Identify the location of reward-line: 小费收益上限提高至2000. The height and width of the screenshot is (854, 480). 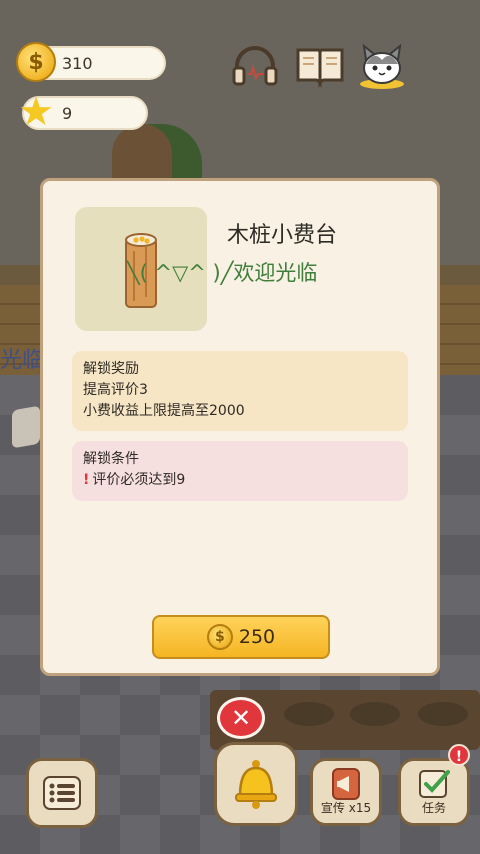
(164, 411).